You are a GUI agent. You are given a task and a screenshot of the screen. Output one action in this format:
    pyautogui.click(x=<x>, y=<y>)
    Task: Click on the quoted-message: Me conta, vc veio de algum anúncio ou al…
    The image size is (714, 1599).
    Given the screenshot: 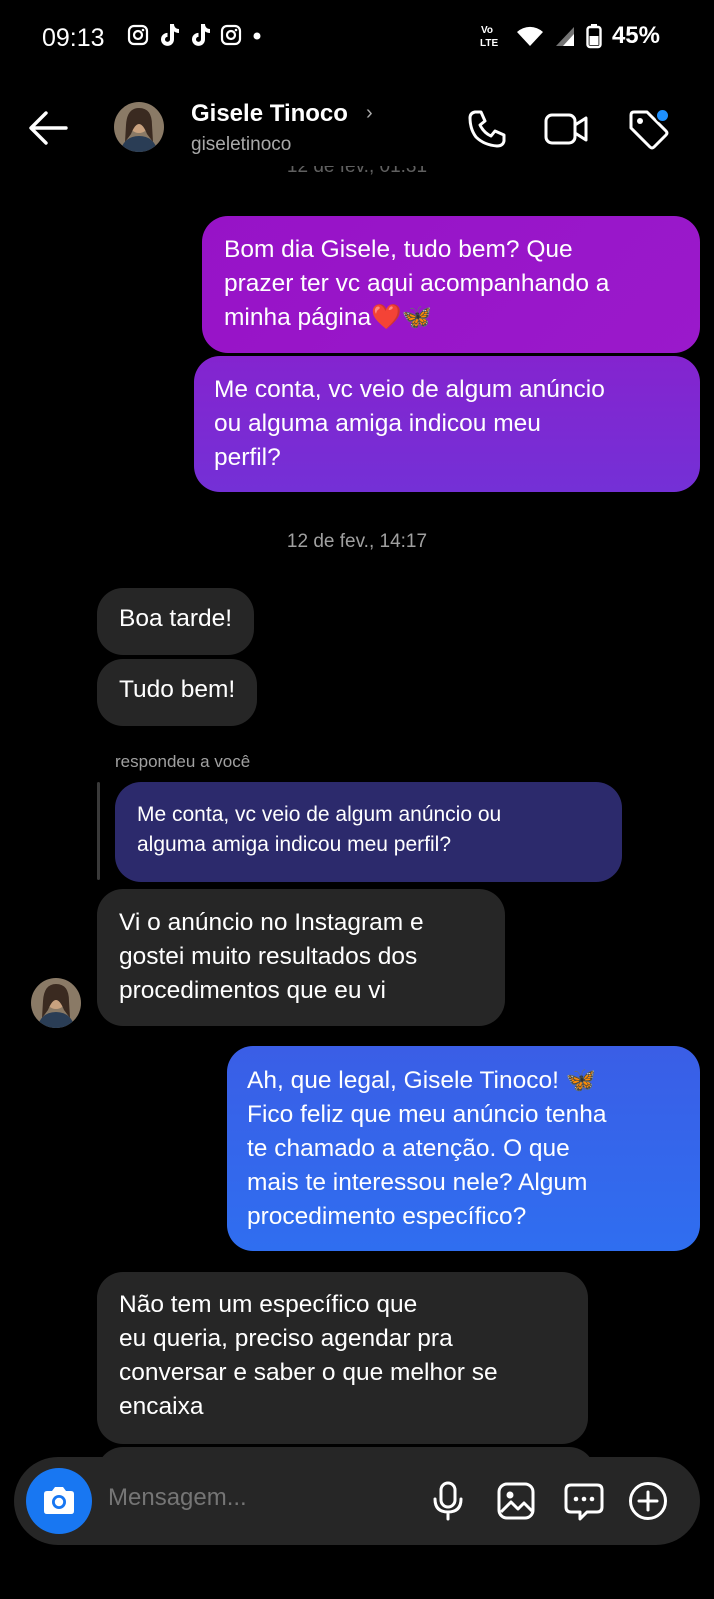 What is the action you would take?
    pyautogui.click(x=368, y=832)
    